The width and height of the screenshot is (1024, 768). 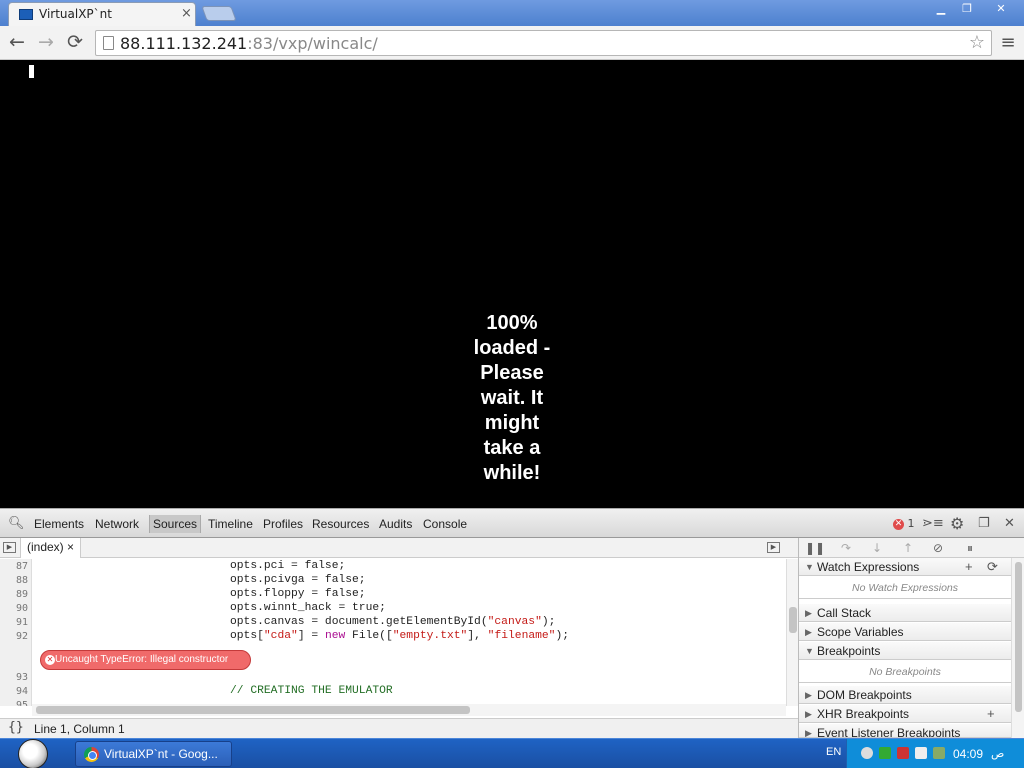 What do you see at coordinates (283, 524) in the screenshot?
I see `tab-profiles: Profiles` at bounding box center [283, 524].